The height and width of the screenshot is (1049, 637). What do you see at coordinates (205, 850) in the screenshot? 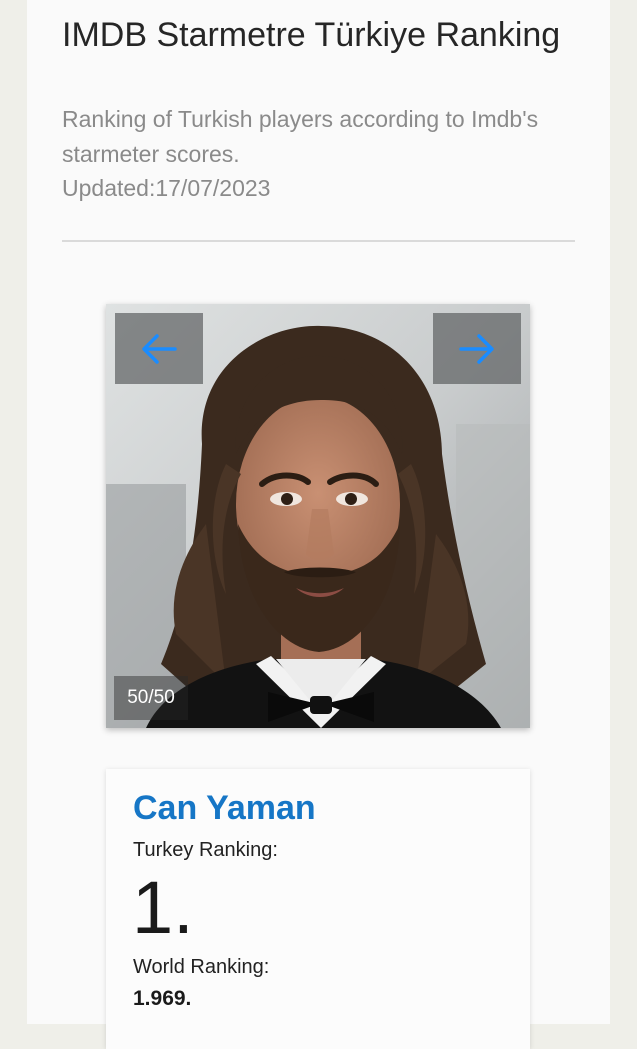
I see `turkey-ranking-label: Turkey Ranking:` at bounding box center [205, 850].